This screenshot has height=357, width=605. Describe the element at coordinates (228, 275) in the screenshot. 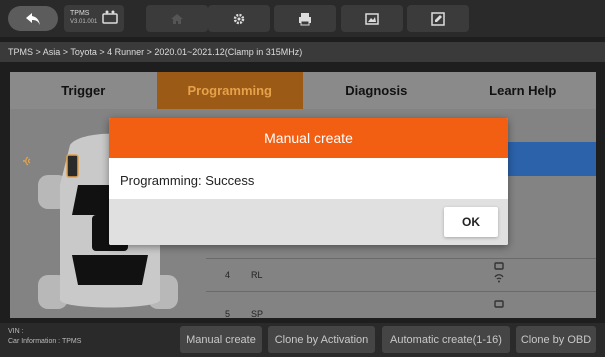

I see `row-number: 4` at that location.